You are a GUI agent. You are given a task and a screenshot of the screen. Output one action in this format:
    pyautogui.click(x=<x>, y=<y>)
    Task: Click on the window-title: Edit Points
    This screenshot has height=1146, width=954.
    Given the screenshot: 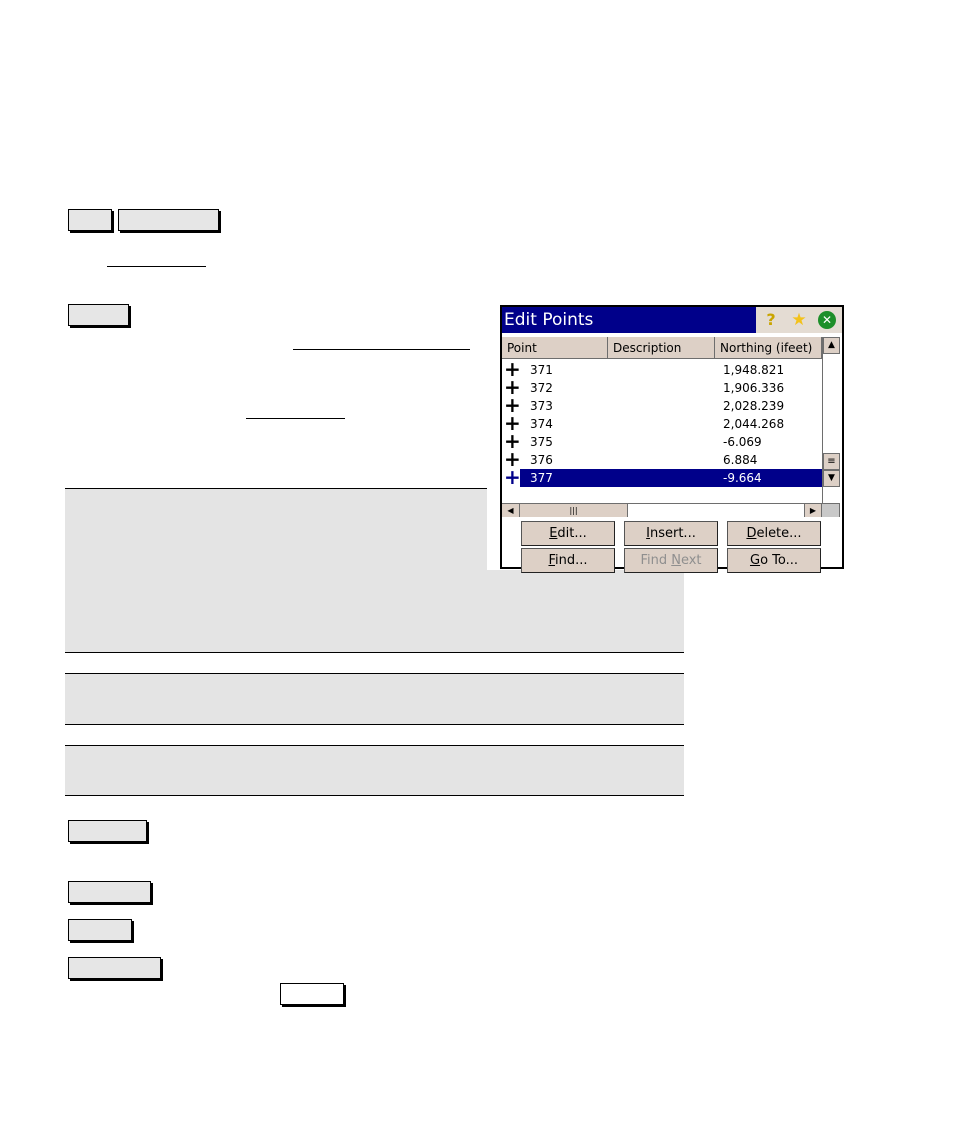 What is the action you would take?
    pyautogui.click(x=549, y=320)
    